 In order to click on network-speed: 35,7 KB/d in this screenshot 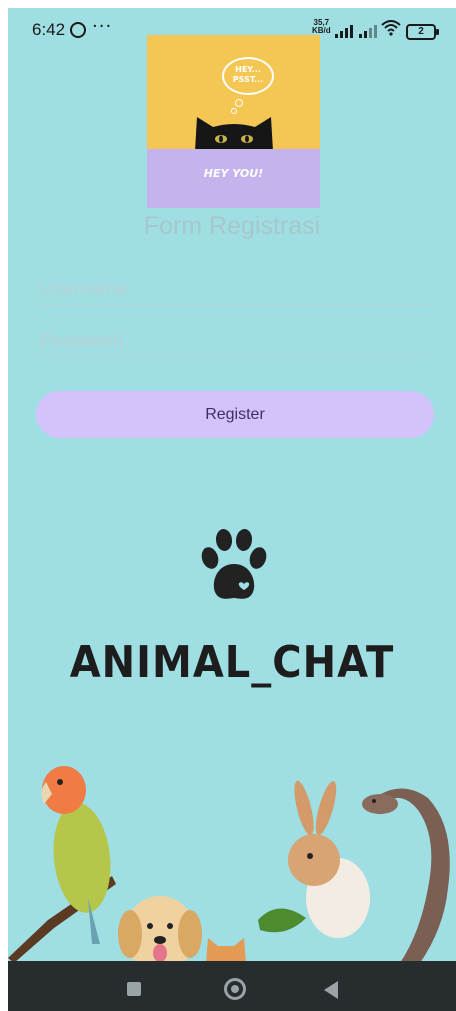, I will do `click(321, 27)`.